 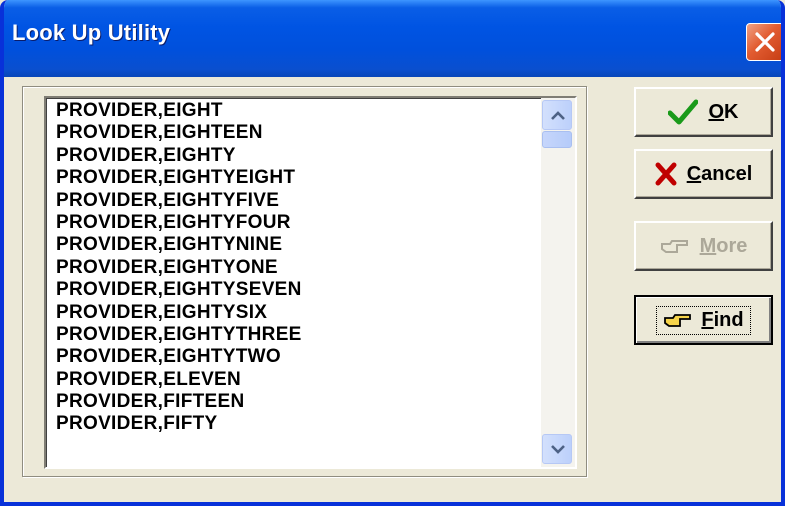 I want to click on scroll-thumb, so click(x=557, y=139).